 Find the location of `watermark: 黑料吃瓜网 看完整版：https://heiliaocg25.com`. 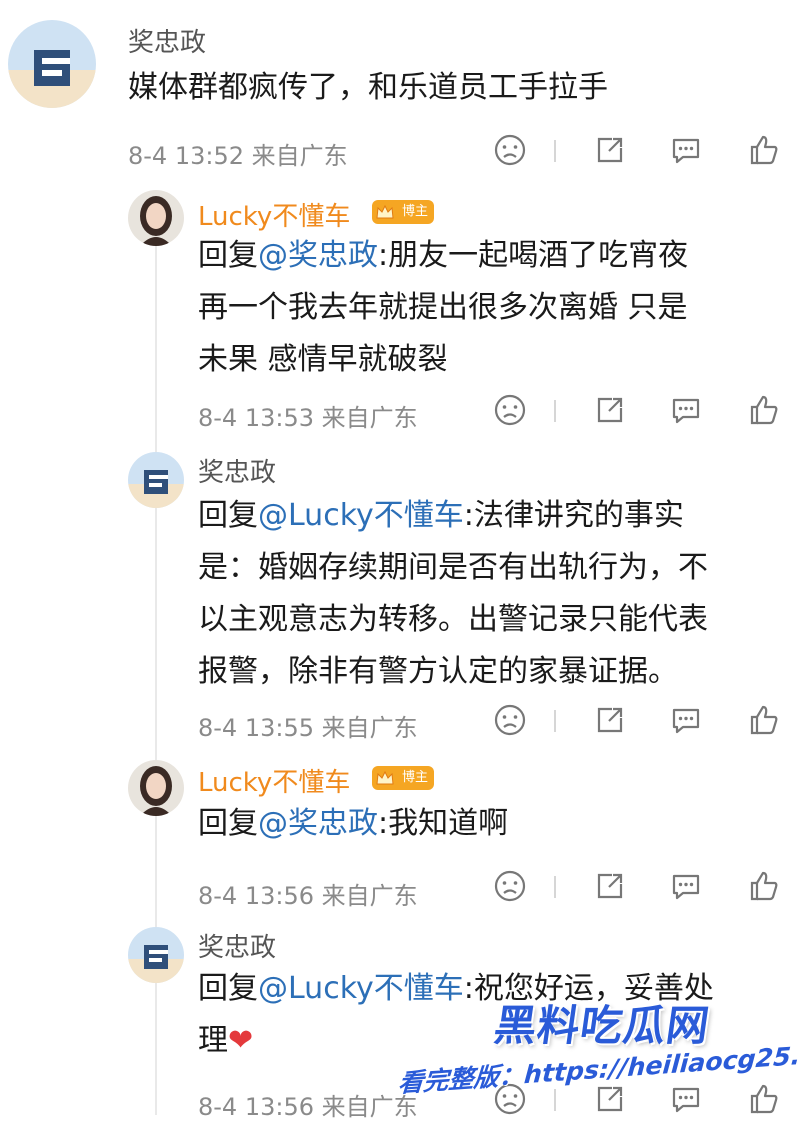

watermark: 黑料吃瓜网 看完整版：https://heiliaocg25.com is located at coordinates (598, 1050).